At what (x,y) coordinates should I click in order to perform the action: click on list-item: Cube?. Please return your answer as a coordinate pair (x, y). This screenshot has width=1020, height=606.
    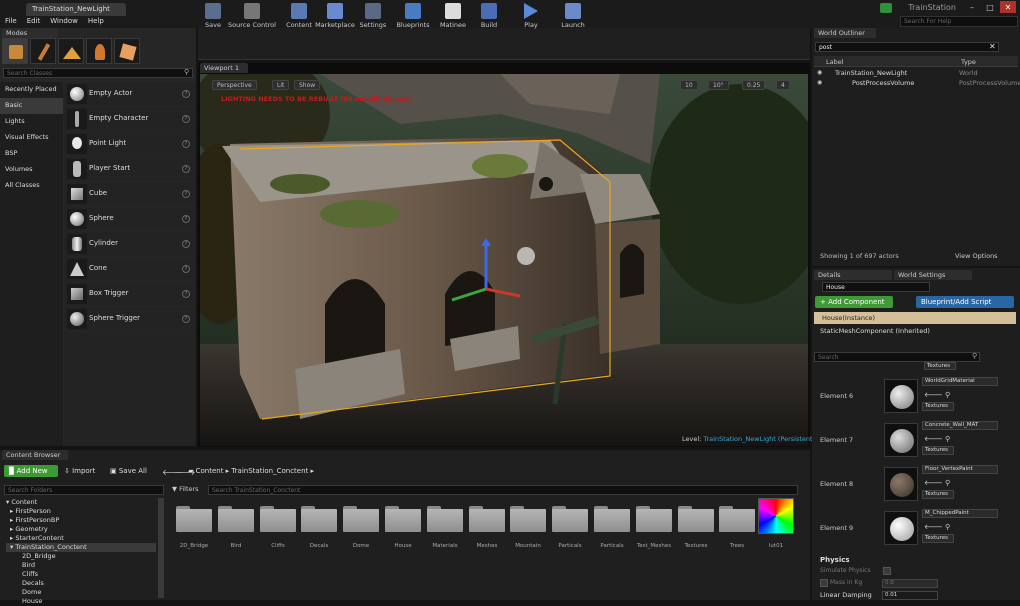
    Looking at the image, I should click on (130, 194).